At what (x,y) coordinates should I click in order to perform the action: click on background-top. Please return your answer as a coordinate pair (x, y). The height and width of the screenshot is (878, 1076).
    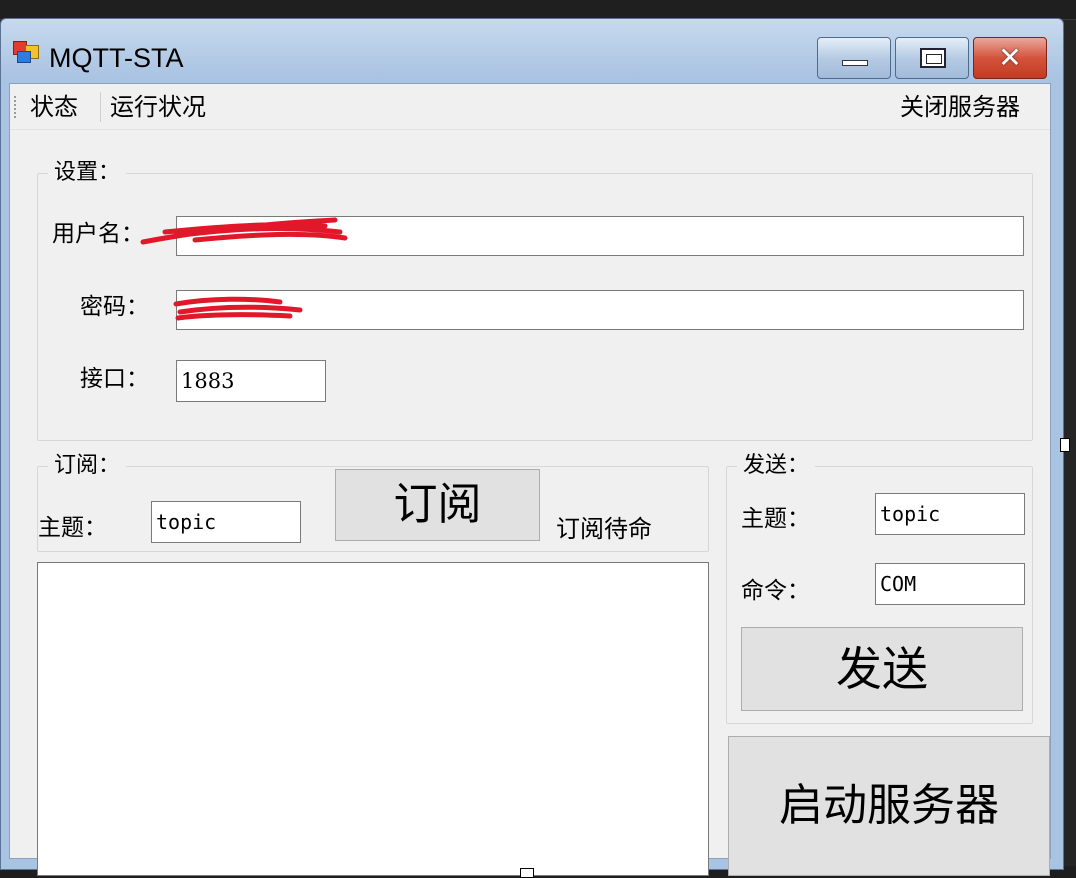
    Looking at the image, I should click on (538, 10).